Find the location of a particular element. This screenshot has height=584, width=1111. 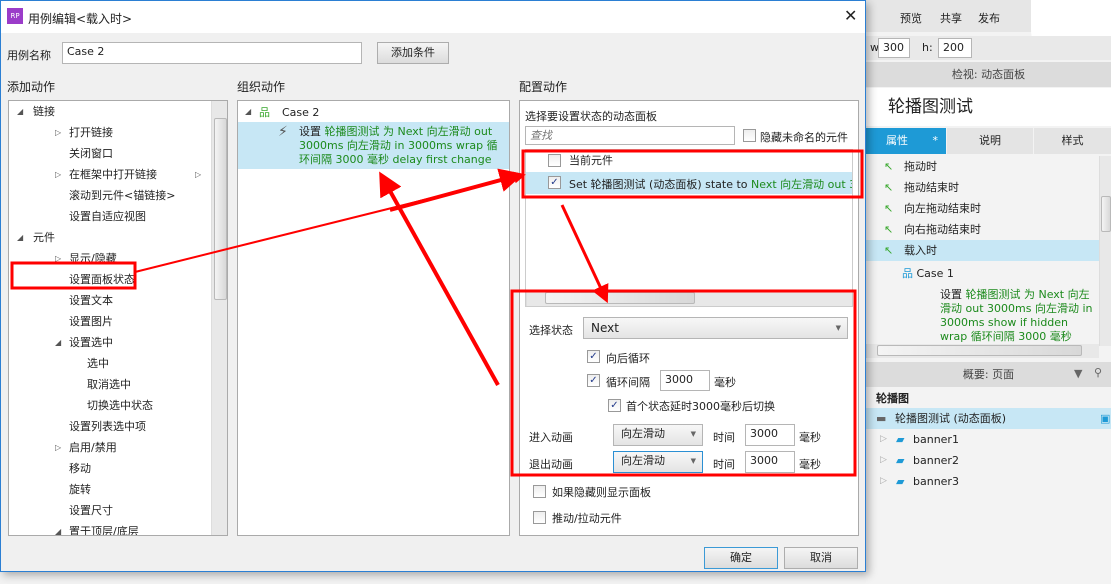

highlight-box-panel-row is located at coordinates (692, 174).